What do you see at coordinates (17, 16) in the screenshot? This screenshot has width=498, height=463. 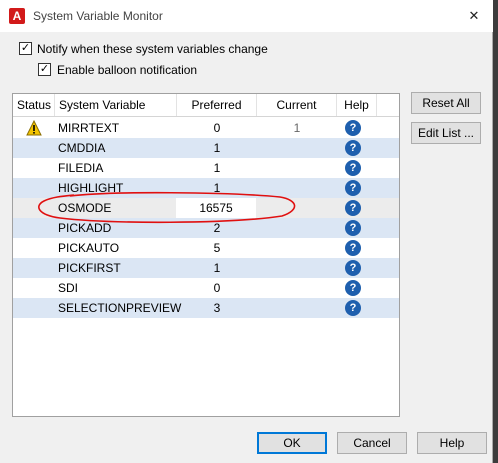 I see `autocad-logo-icon: A` at bounding box center [17, 16].